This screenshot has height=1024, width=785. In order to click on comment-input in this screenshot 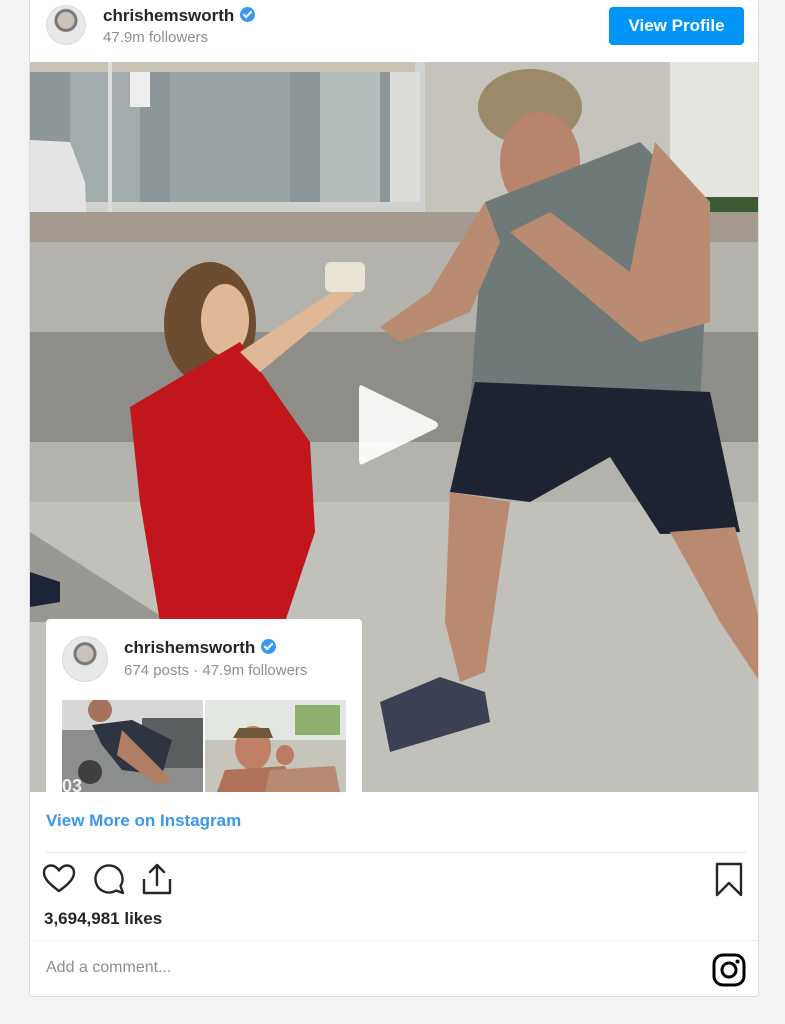, I will do `click(346, 968)`.